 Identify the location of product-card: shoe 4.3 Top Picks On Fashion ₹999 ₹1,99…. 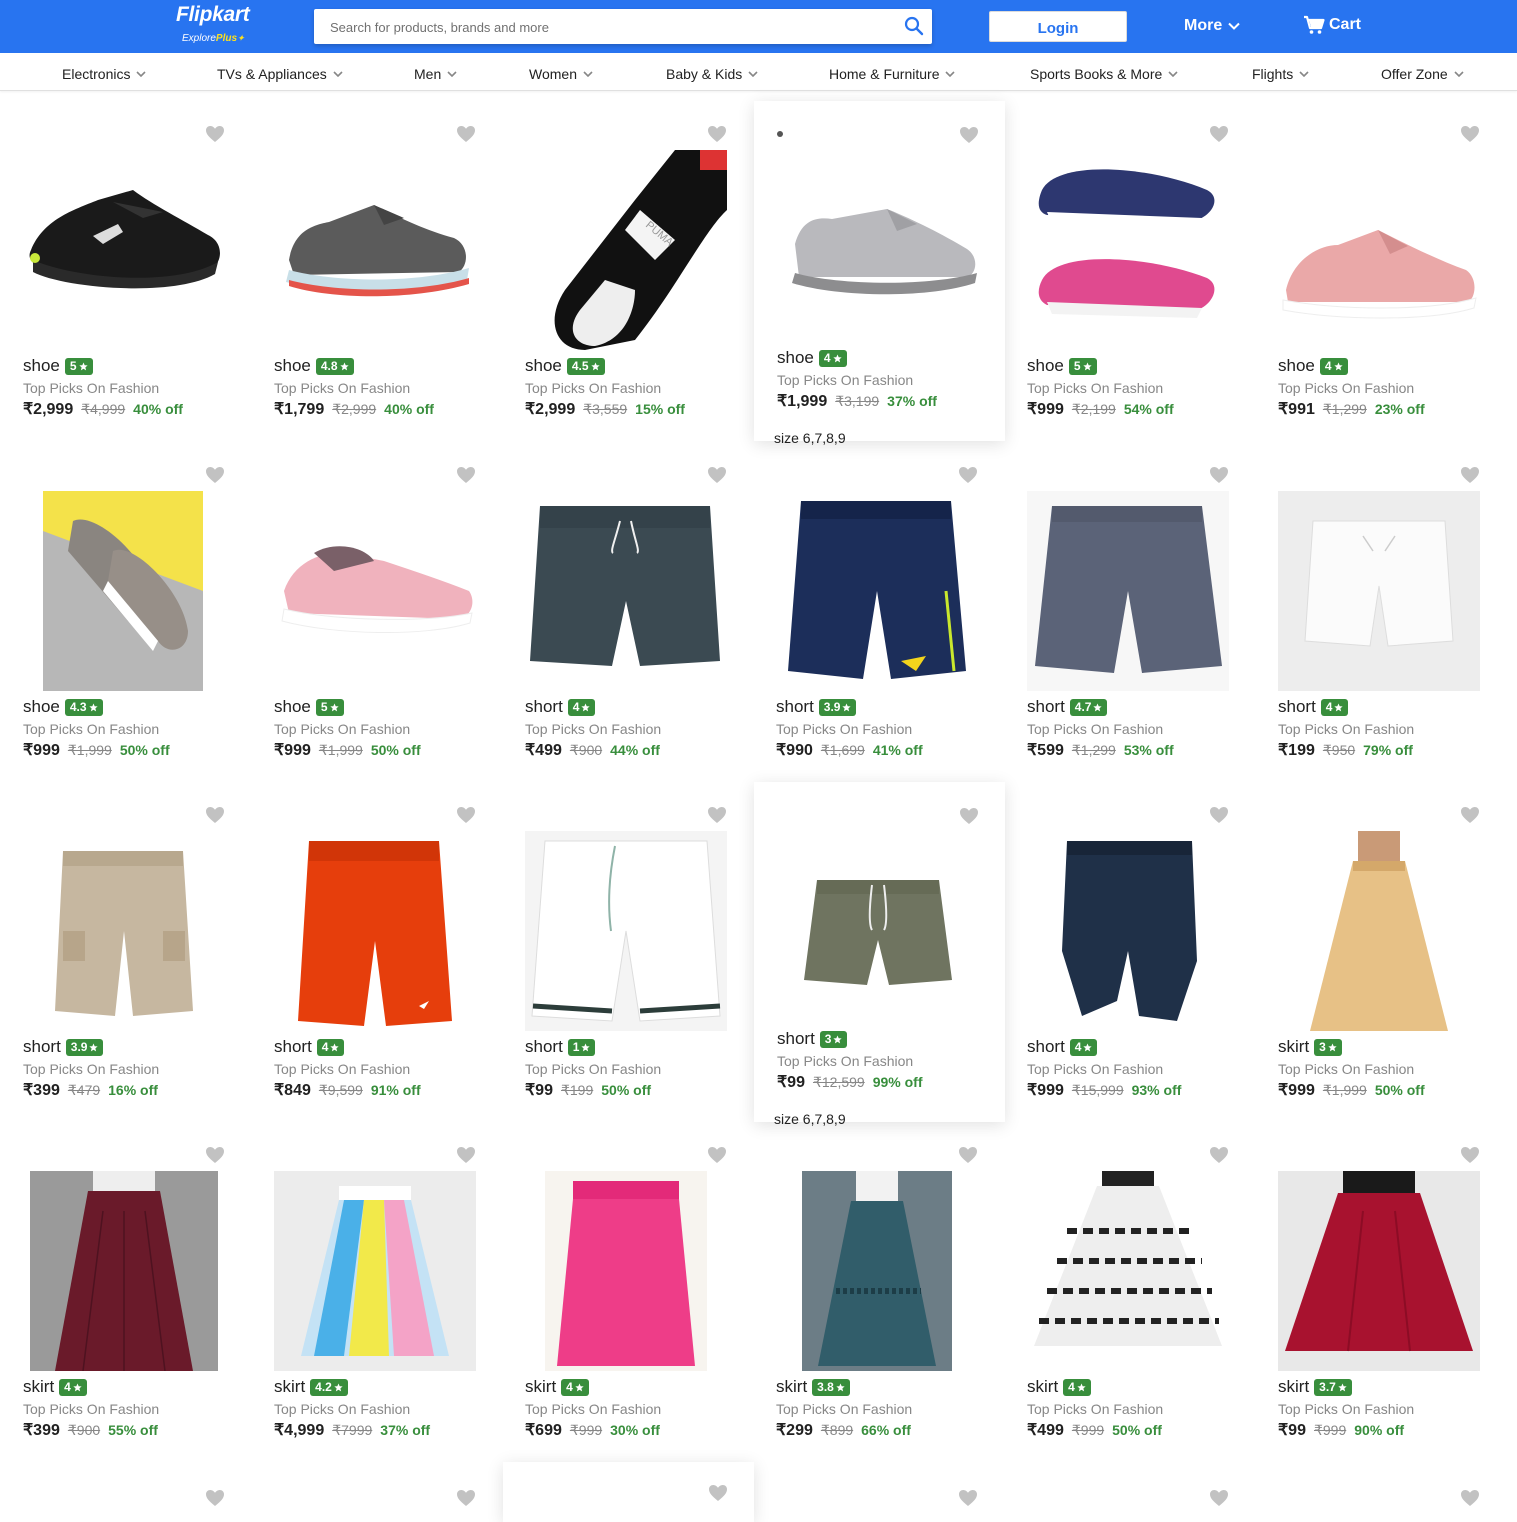
(125, 611).